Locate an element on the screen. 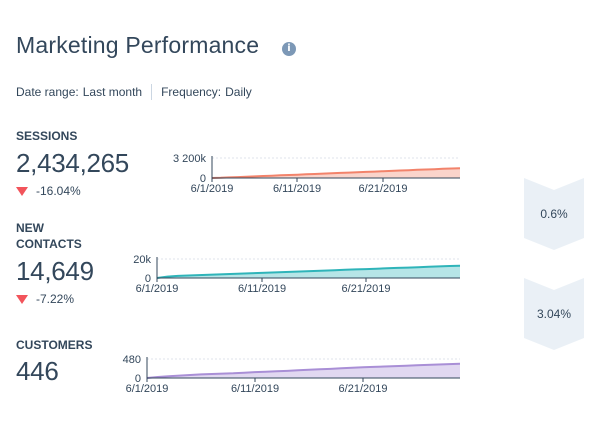 The width and height of the screenshot is (600, 447). customers-chart: 04806/1/2019 6/11/2019 6/21/2019 is located at coordinates (292, 374).